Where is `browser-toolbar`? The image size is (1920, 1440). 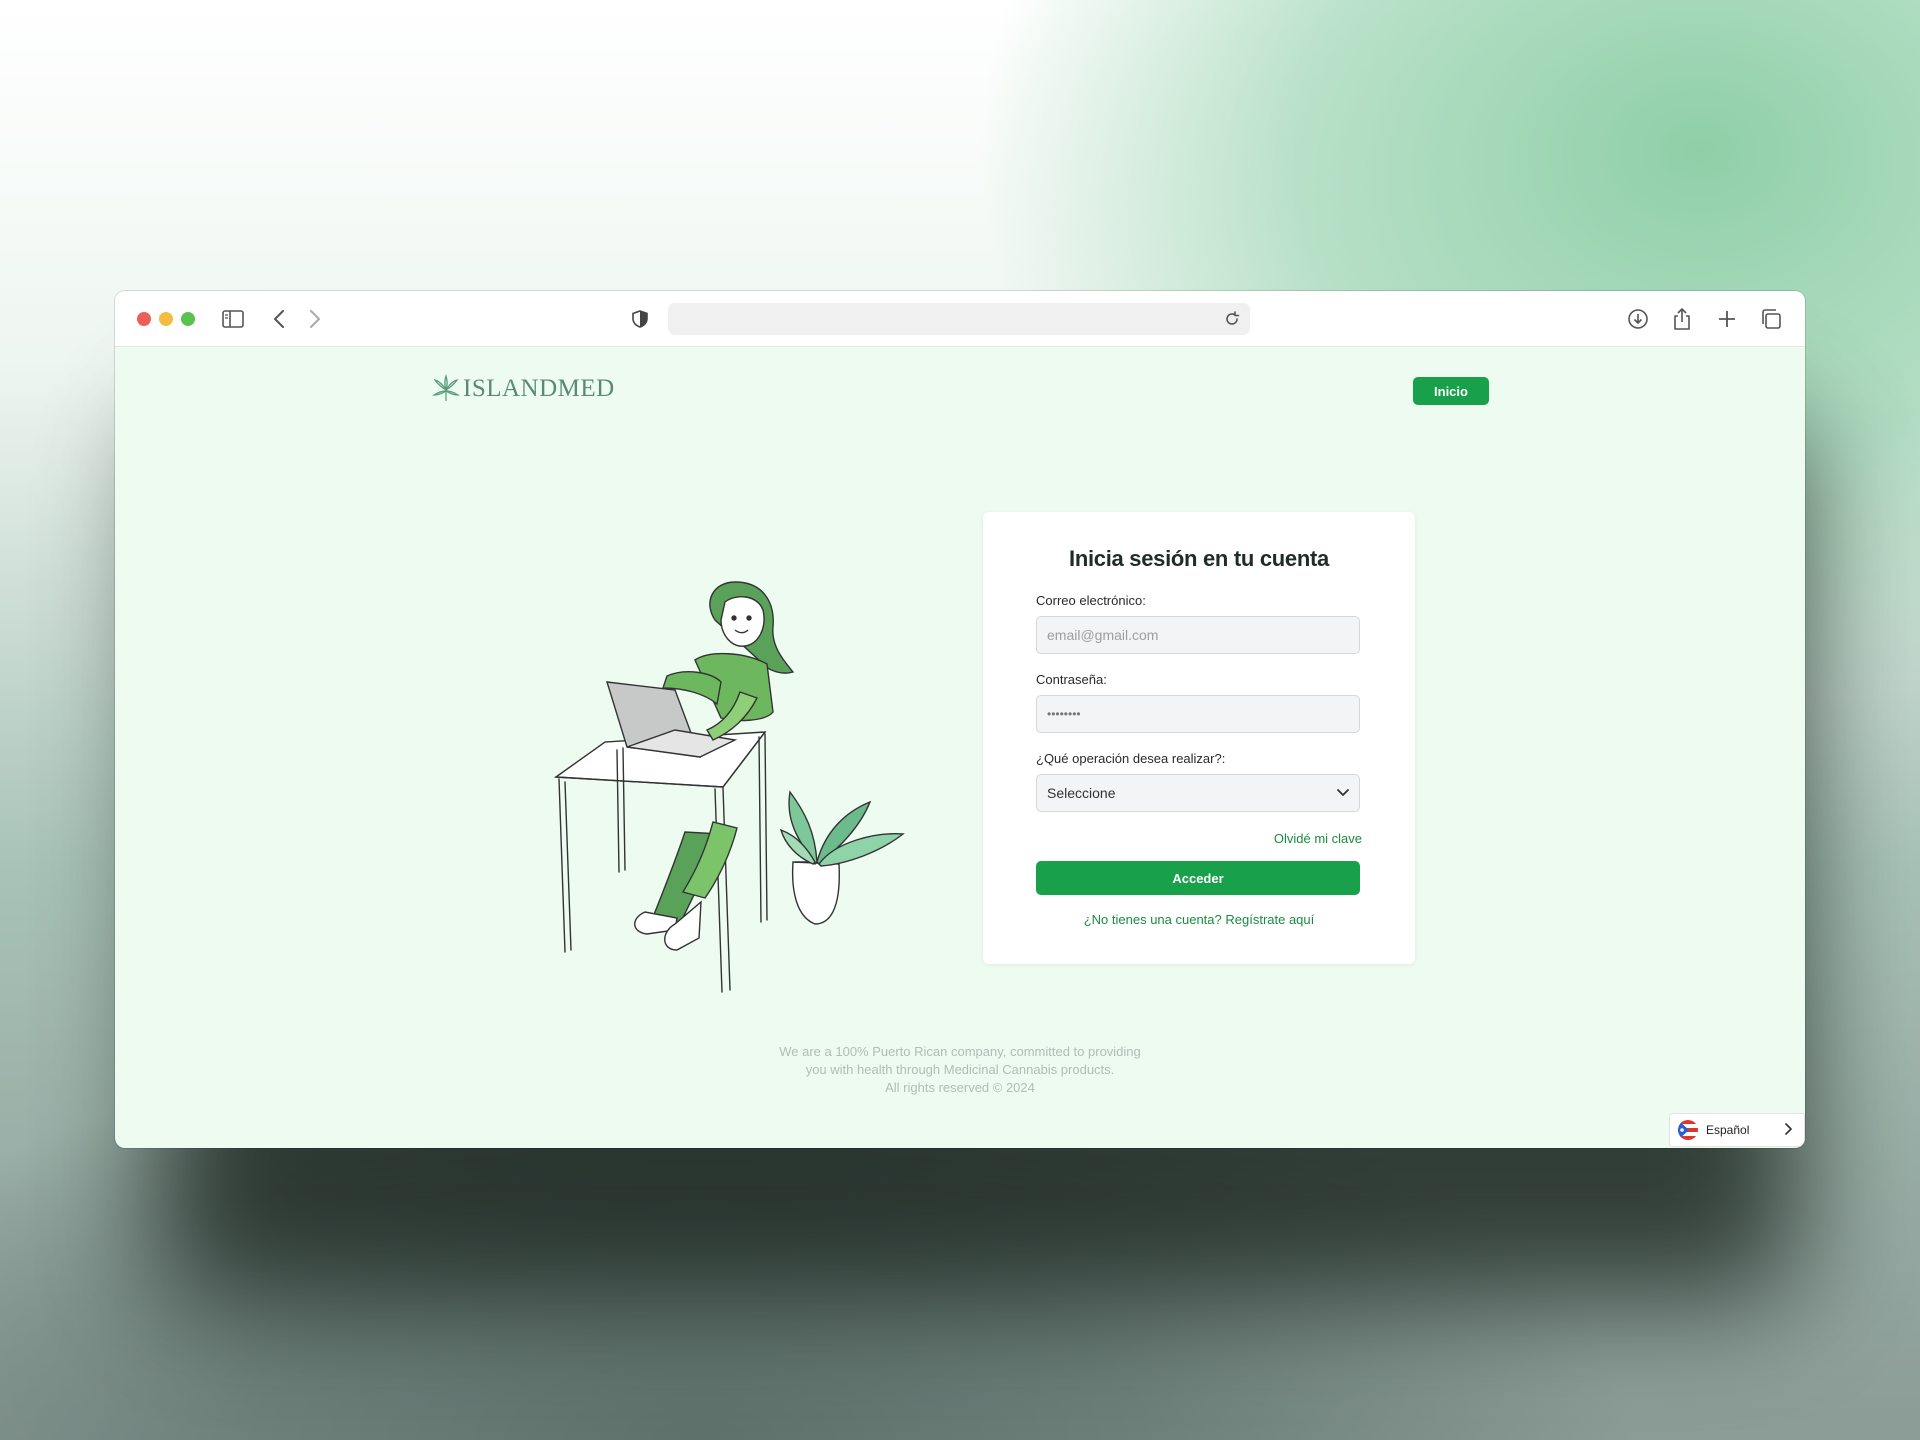 browser-toolbar is located at coordinates (960, 319).